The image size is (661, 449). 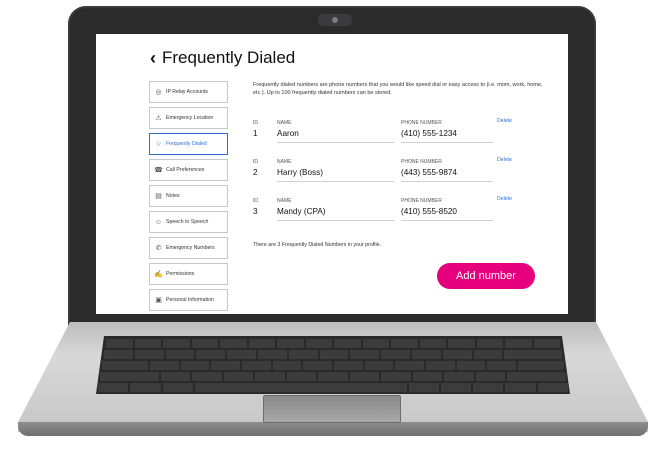 What do you see at coordinates (153, 58) in the screenshot?
I see `chevron-left-icon: ‹` at bounding box center [153, 58].